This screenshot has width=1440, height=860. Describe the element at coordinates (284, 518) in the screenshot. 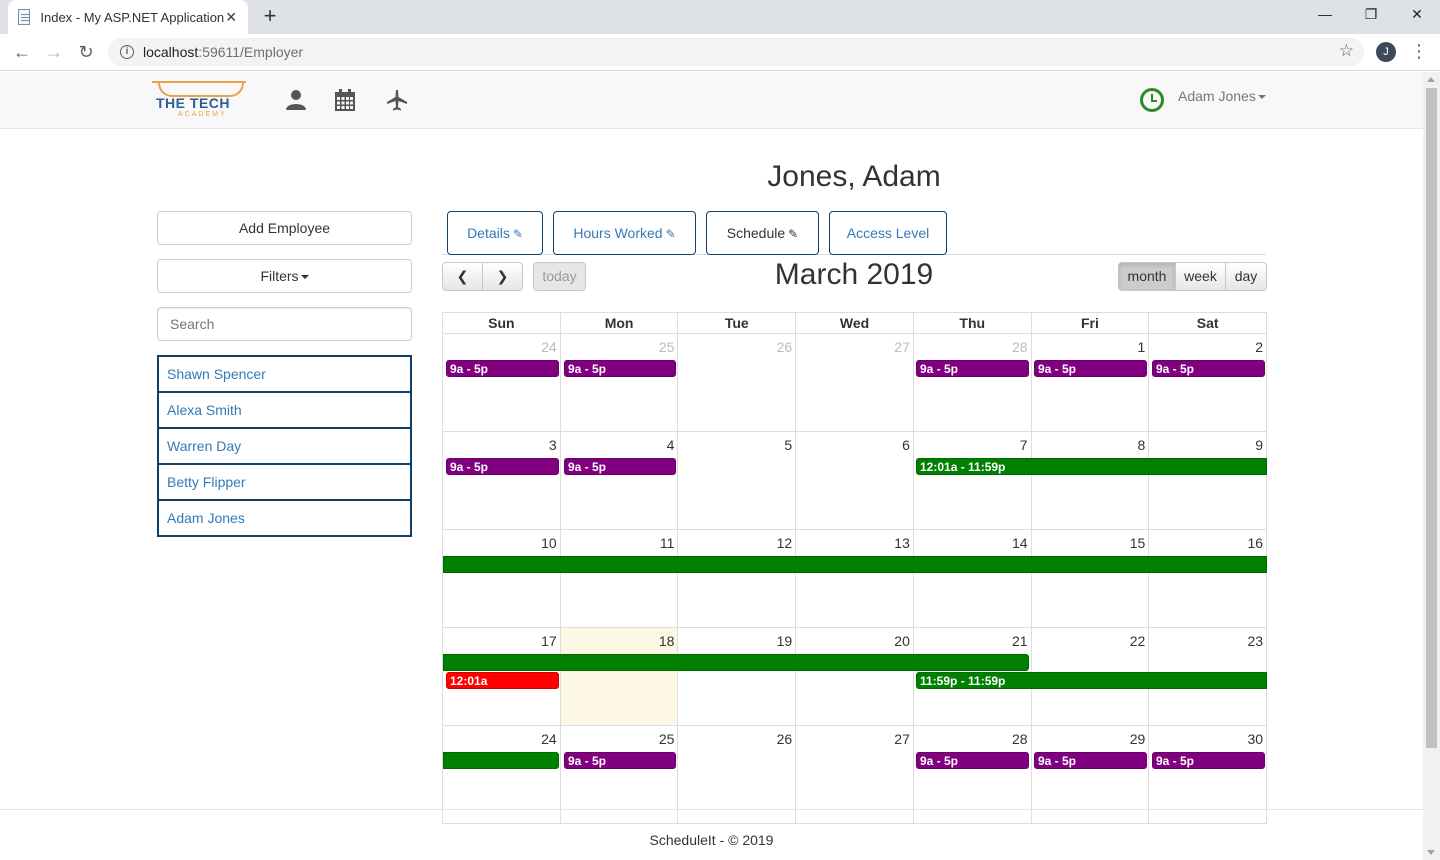

I see `employee-list-item: Adam Jones` at that location.